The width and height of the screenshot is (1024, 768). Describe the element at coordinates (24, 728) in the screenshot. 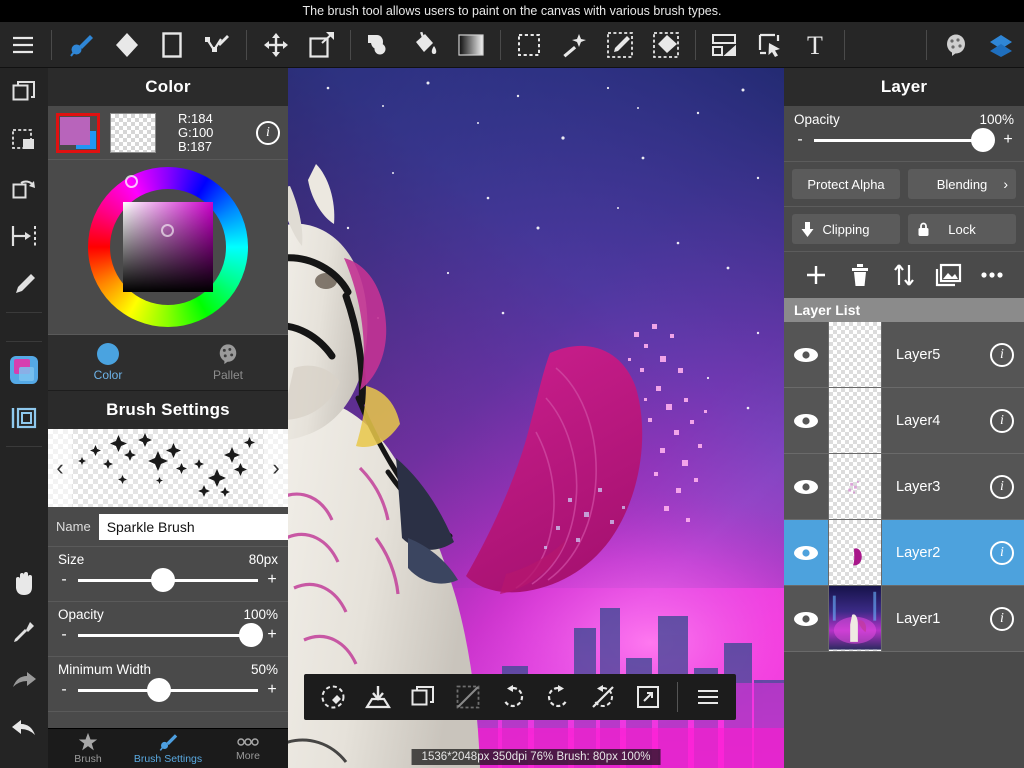

I see `rail-undo-icon` at that location.